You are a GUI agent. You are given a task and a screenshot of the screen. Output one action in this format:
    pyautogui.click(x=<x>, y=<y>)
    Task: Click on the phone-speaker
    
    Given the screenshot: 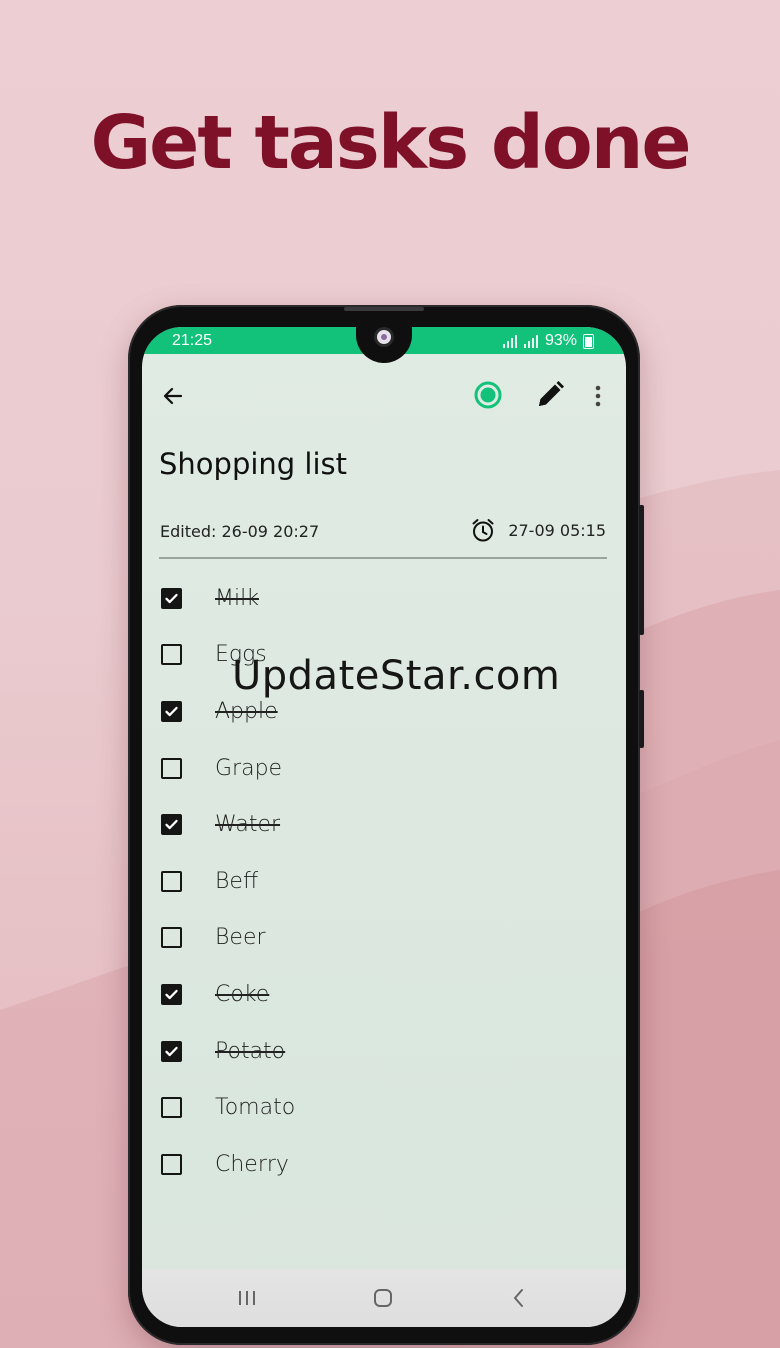 What is the action you would take?
    pyautogui.click(x=384, y=309)
    